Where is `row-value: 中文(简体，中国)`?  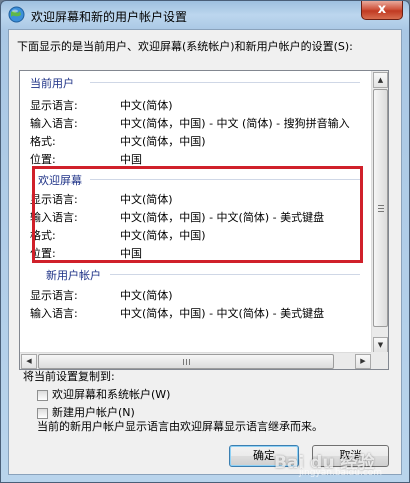 row-value: 中文(简体，中国) is located at coordinates (163, 141).